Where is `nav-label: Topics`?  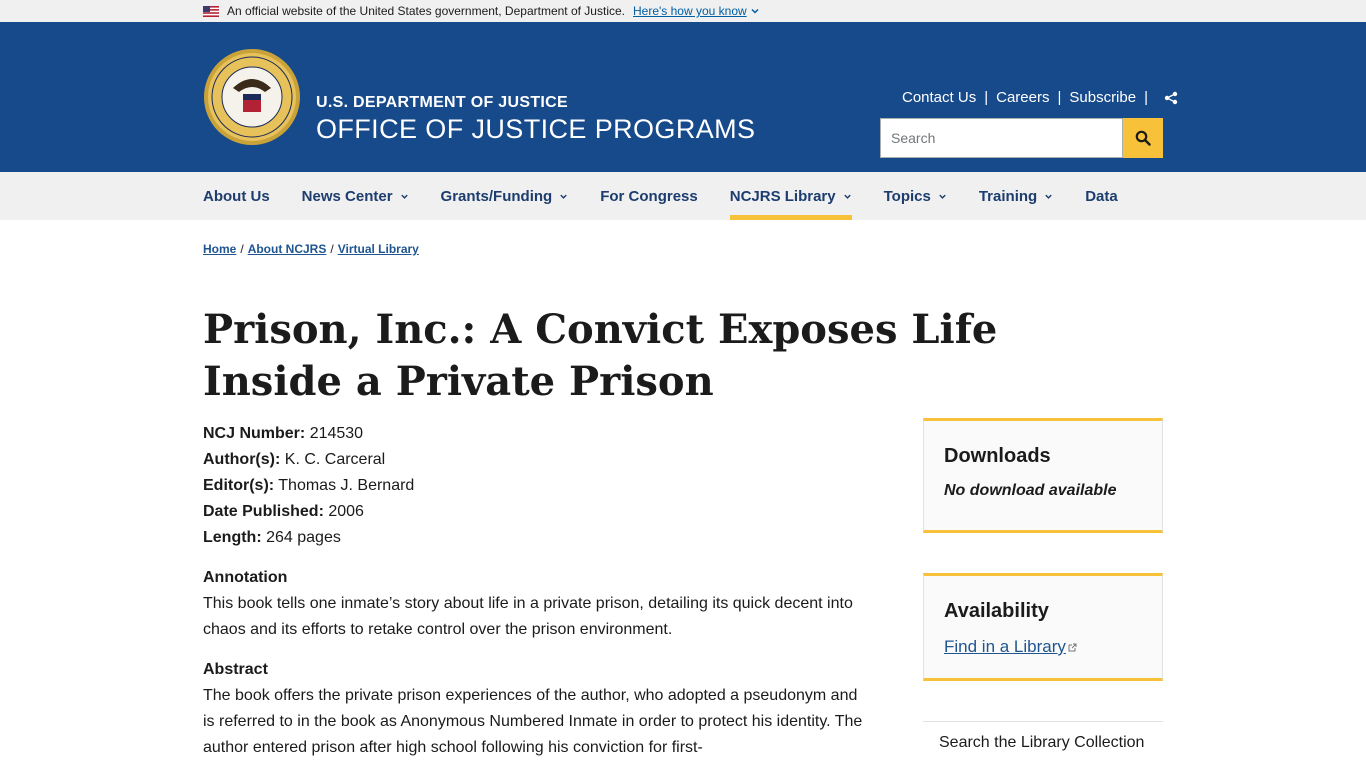
nav-label: Topics is located at coordinates (907, 196).